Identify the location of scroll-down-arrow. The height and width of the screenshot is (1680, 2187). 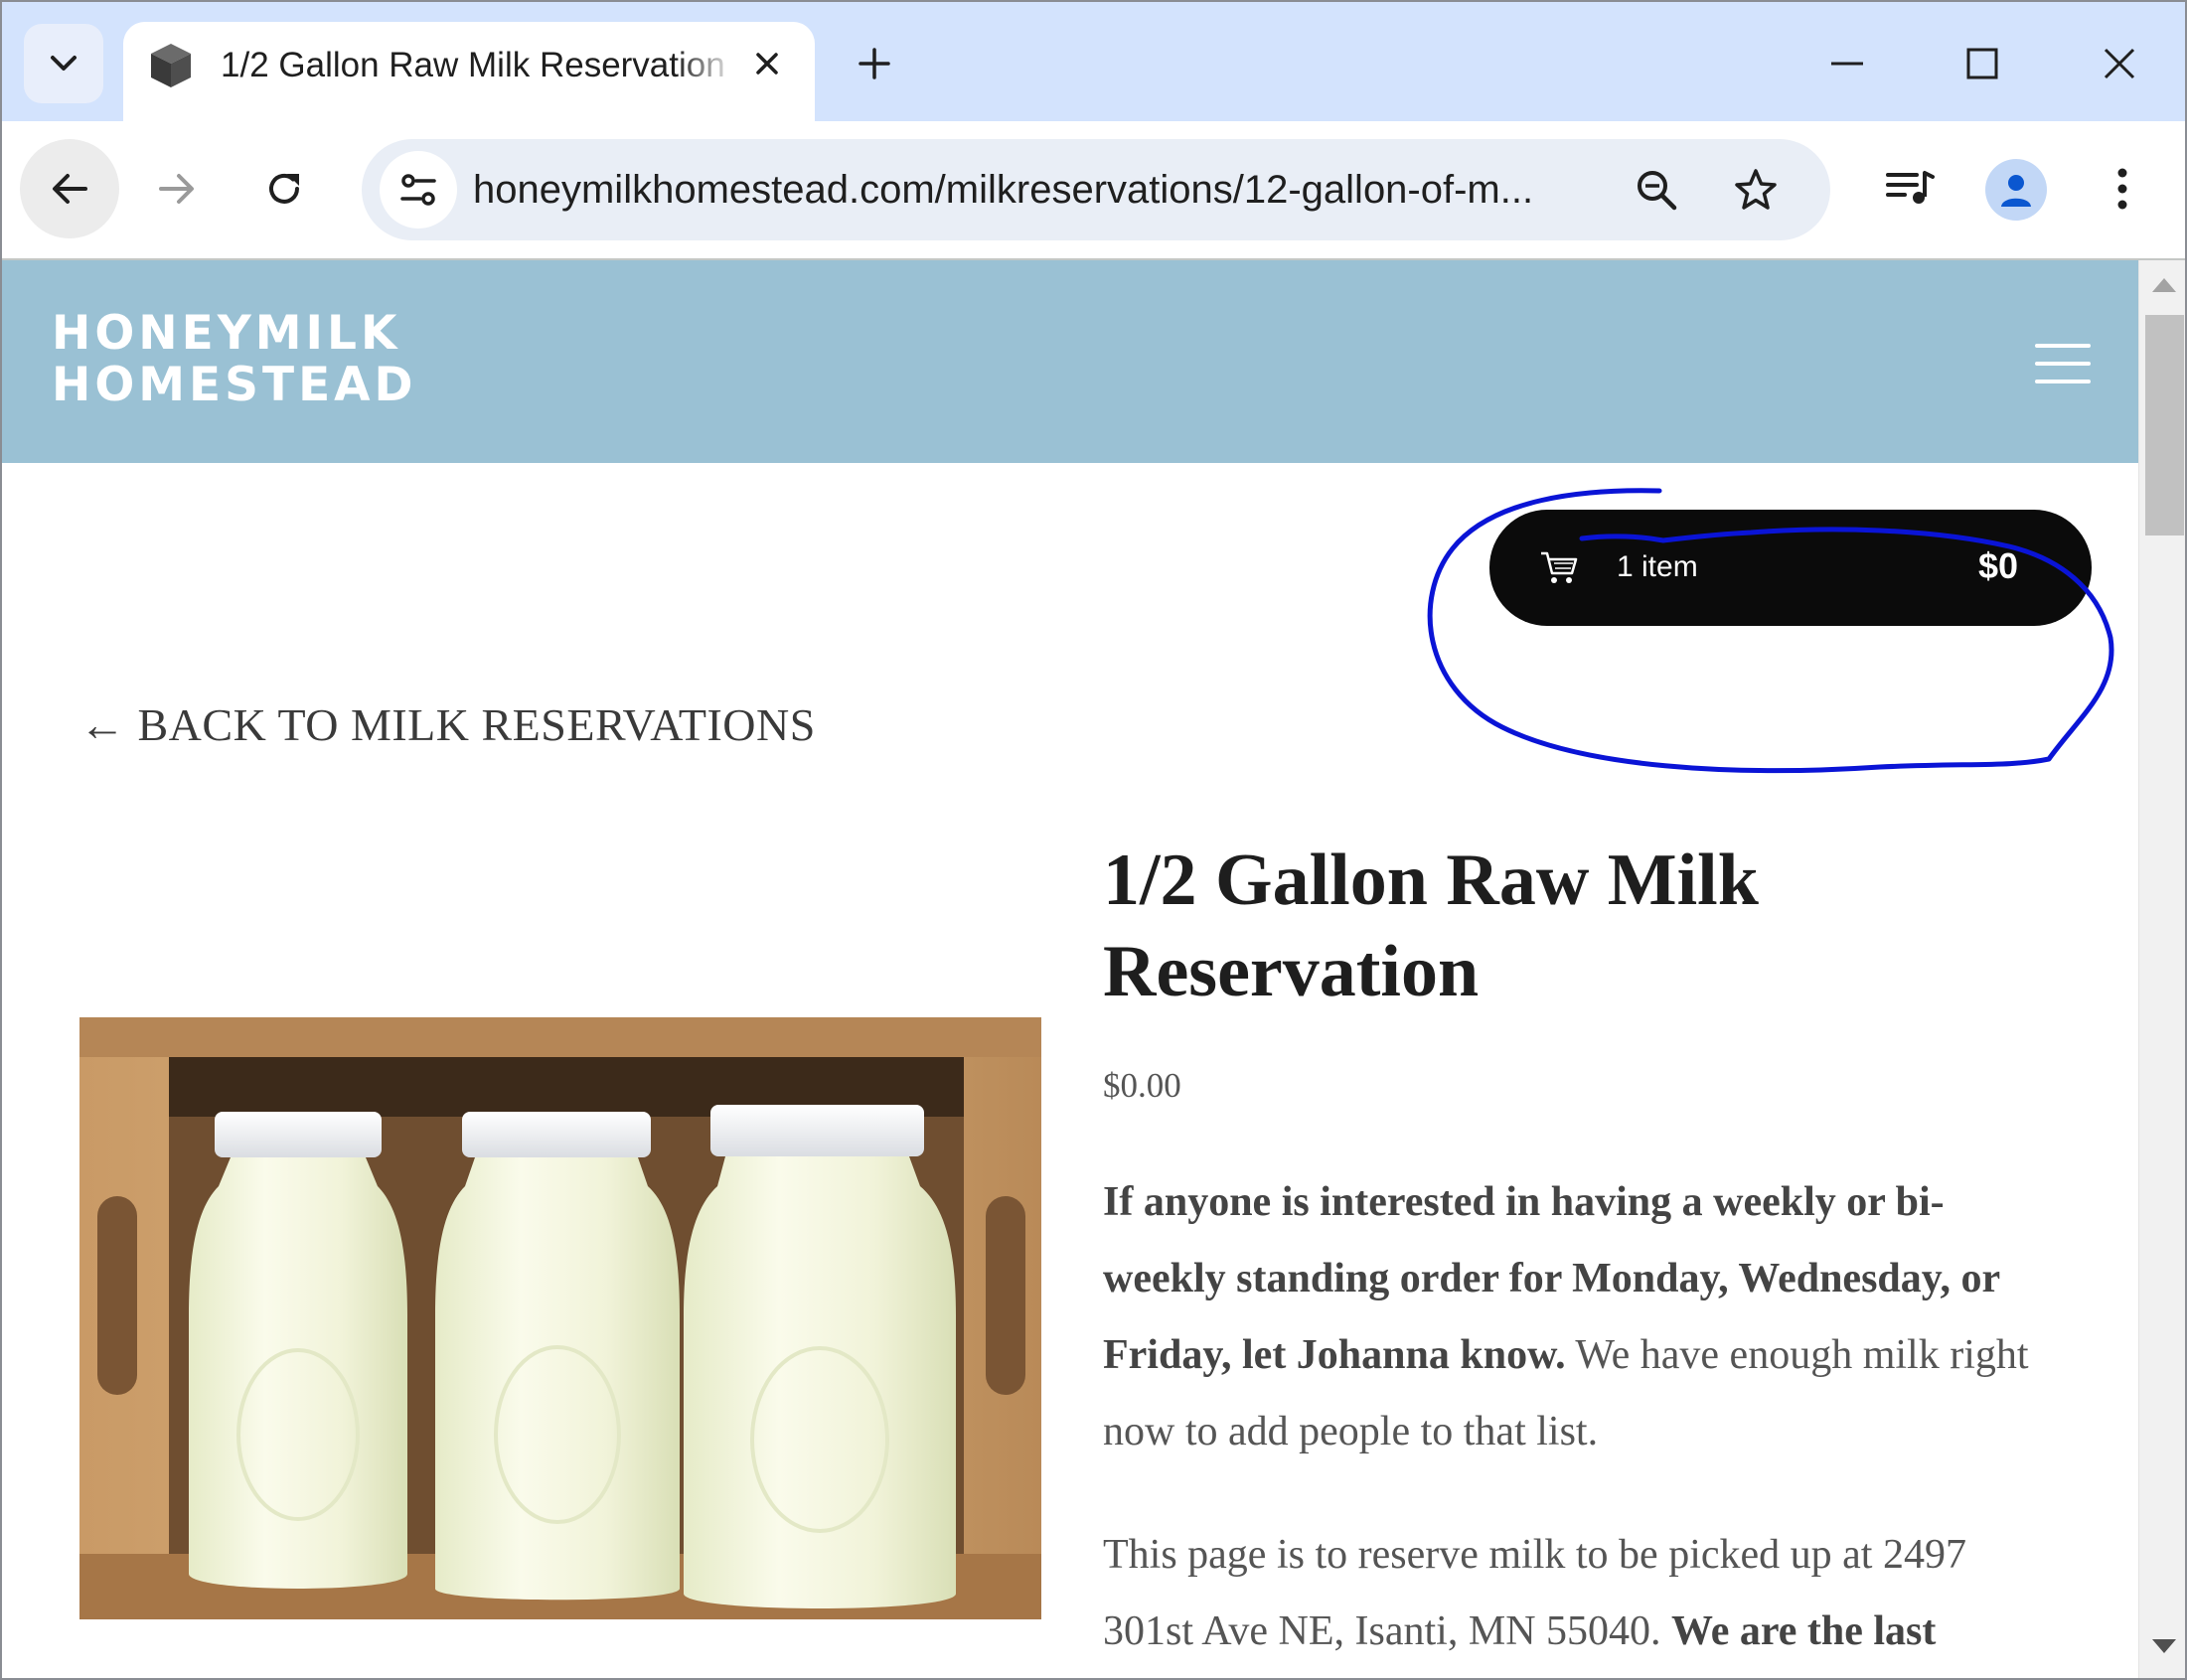
(2164, 1646).